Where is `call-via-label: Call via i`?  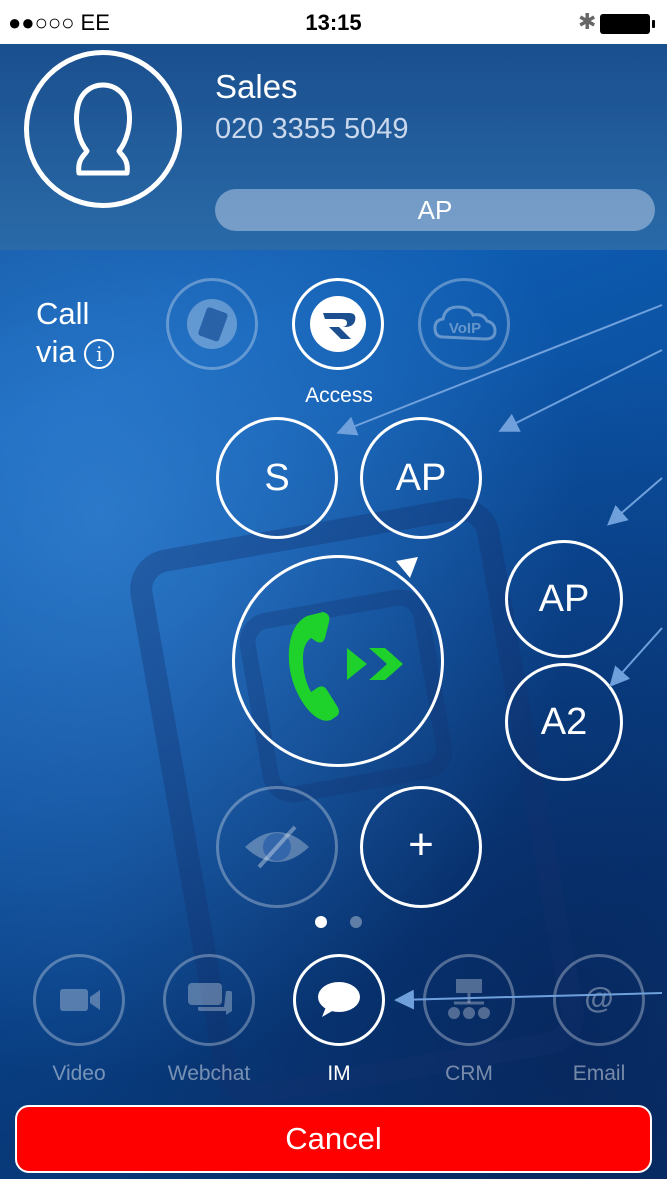
call-via-label: Call via i is located at coordinates (75, 333).